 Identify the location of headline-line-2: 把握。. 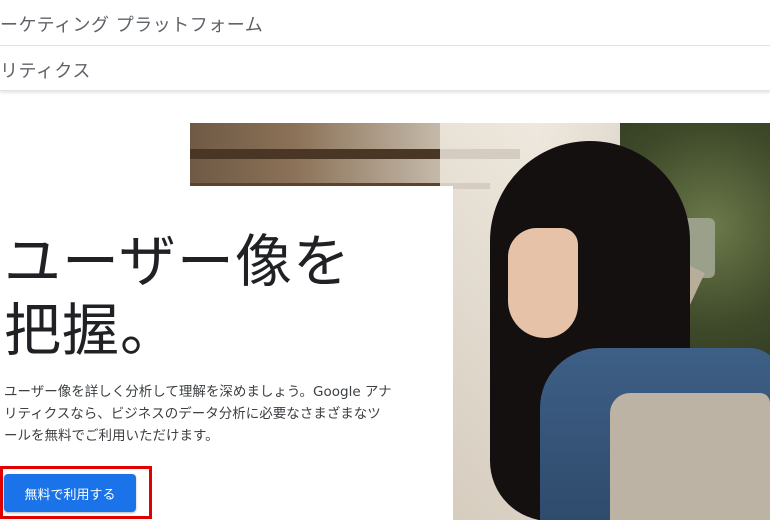
(91, 331).